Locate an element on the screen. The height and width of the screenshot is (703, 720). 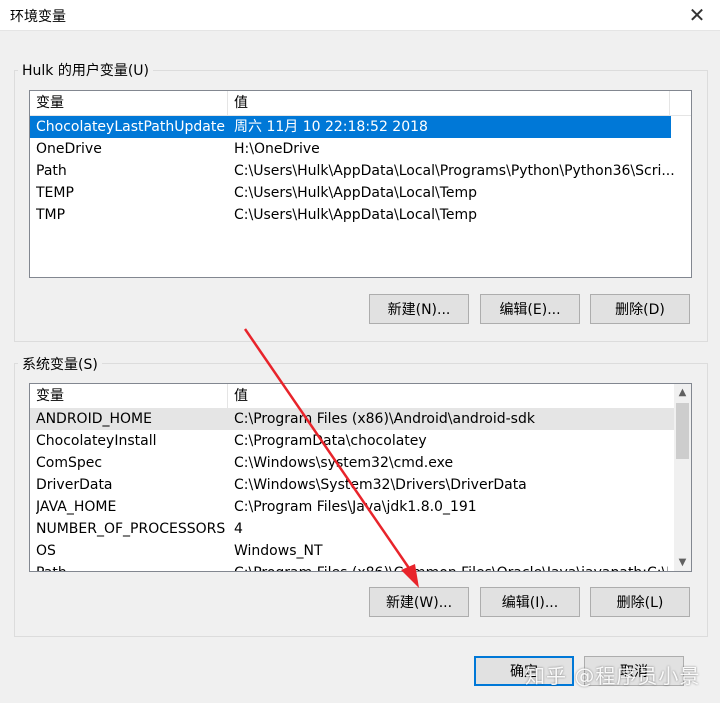
var-name: OS is located at coordinates (46, 551).